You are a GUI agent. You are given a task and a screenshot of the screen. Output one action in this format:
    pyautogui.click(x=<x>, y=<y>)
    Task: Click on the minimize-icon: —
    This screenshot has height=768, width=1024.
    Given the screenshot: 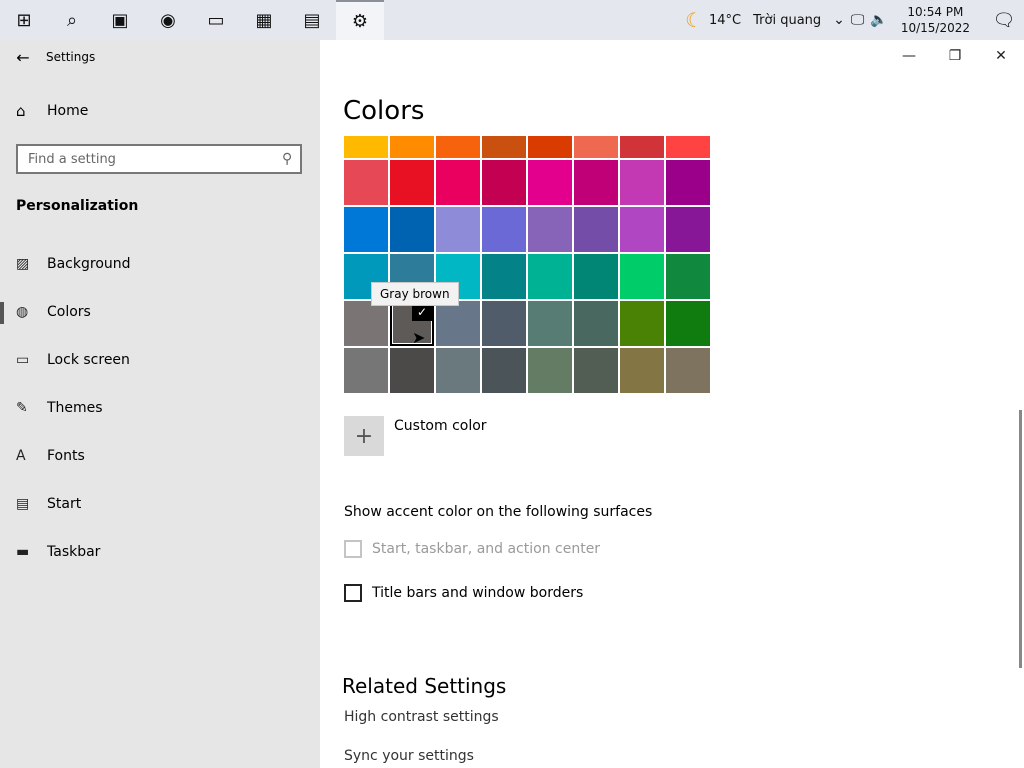 What is the action you would take?
    pyautogui.click(x=909, y=56)
    